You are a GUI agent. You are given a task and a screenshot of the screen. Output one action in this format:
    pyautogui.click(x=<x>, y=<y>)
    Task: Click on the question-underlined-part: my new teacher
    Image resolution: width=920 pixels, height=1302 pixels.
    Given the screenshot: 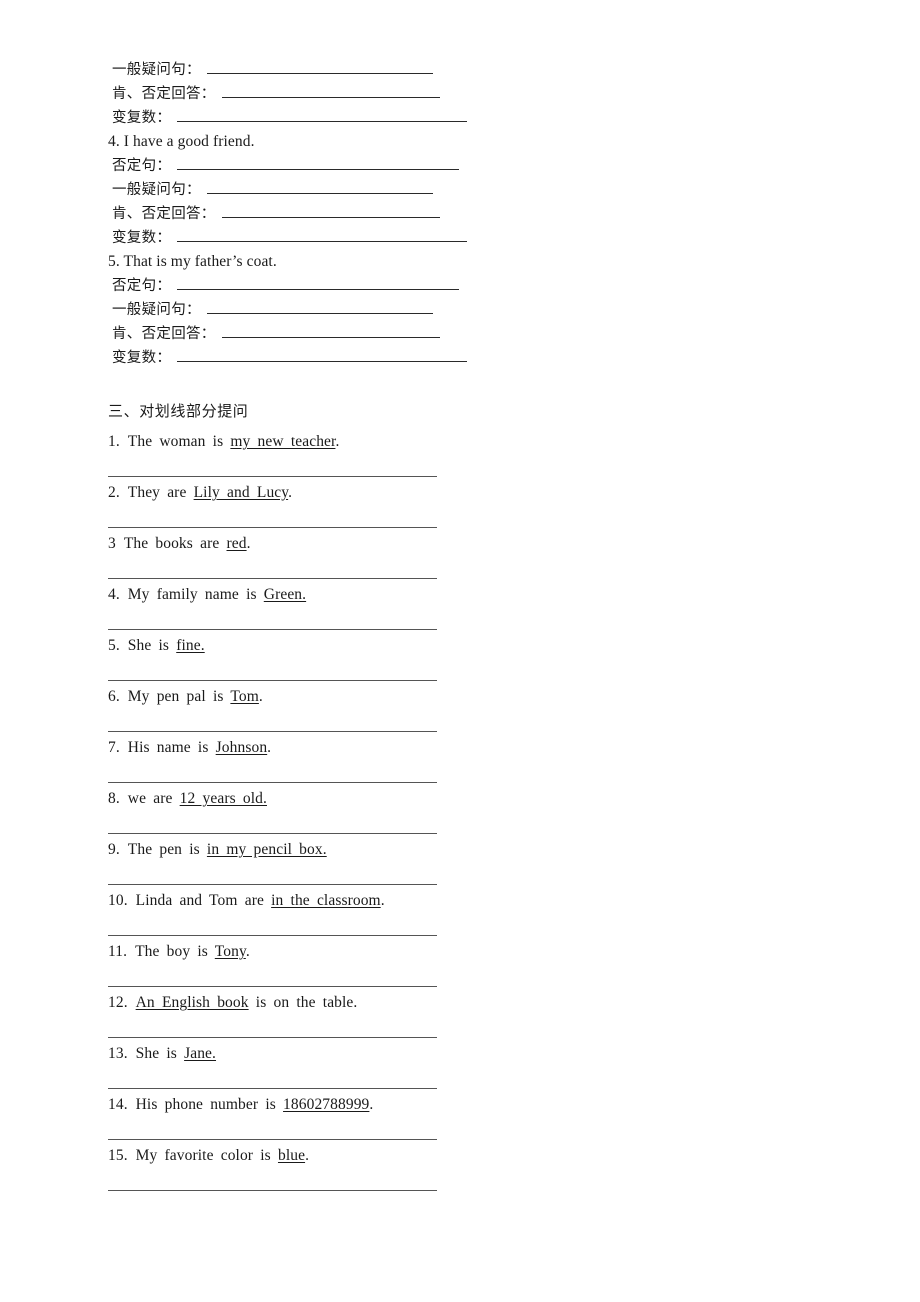 What is the action you would take?
    pyautogui.click(x=283, y=441)
    